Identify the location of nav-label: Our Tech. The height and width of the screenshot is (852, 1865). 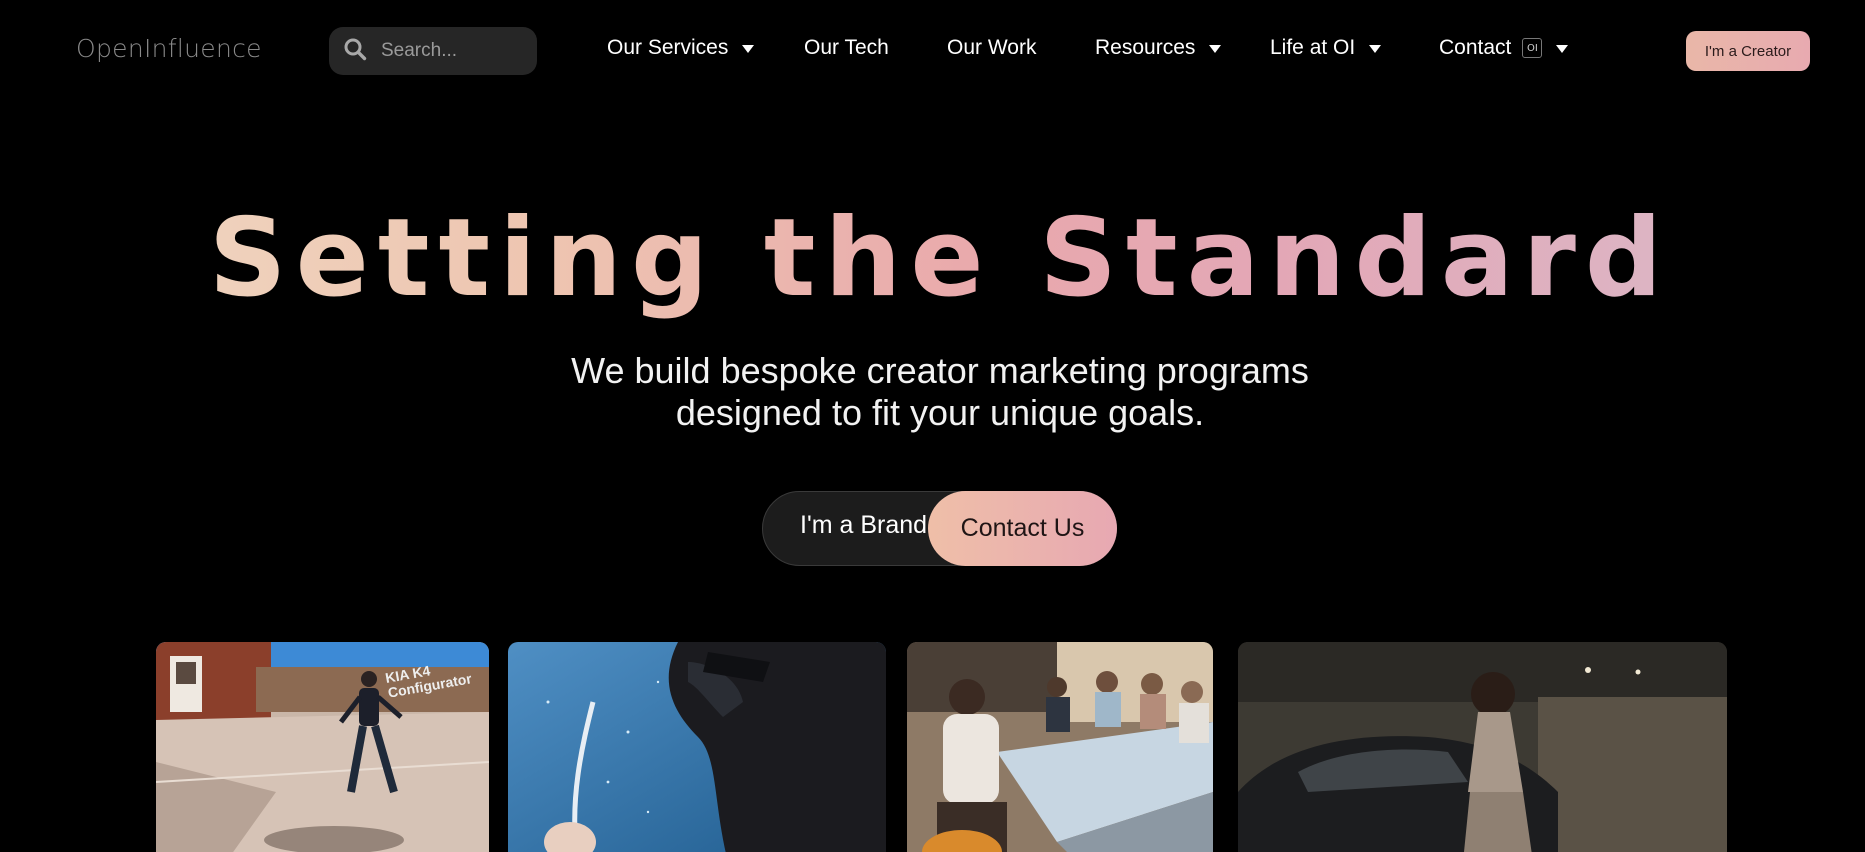
(846, 47).